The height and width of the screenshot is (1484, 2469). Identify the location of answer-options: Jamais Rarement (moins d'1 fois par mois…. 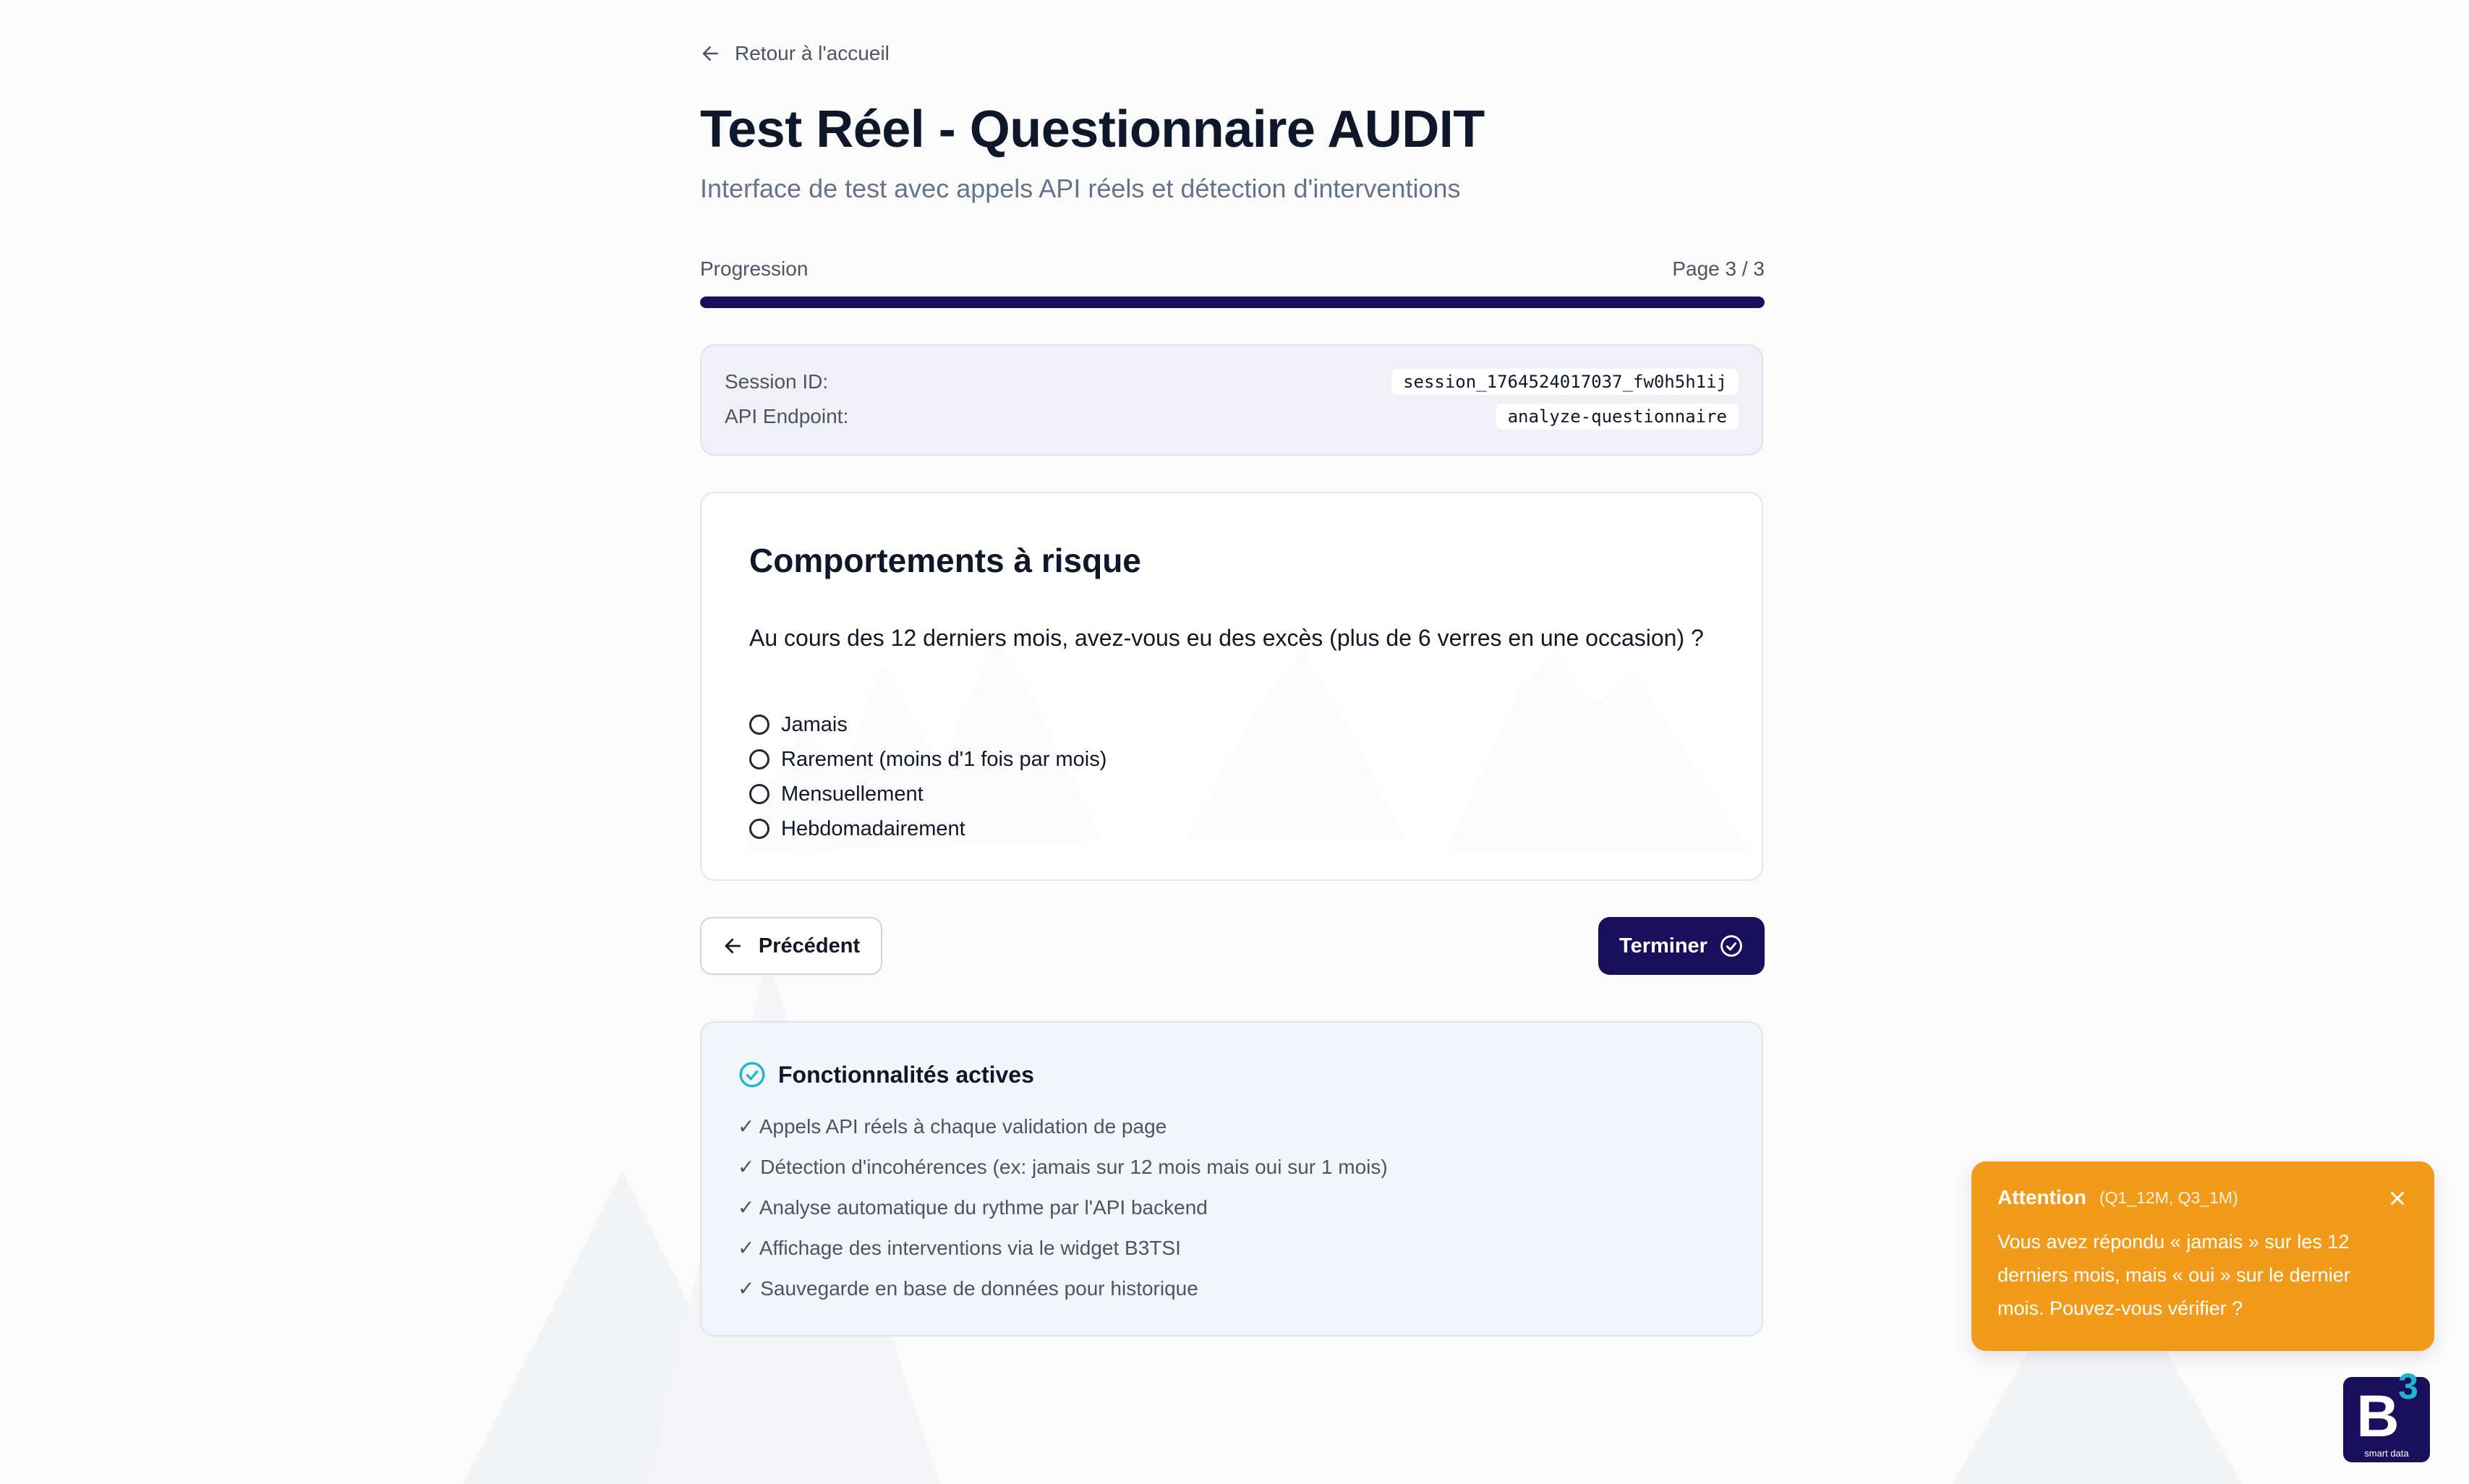
(928, 776).